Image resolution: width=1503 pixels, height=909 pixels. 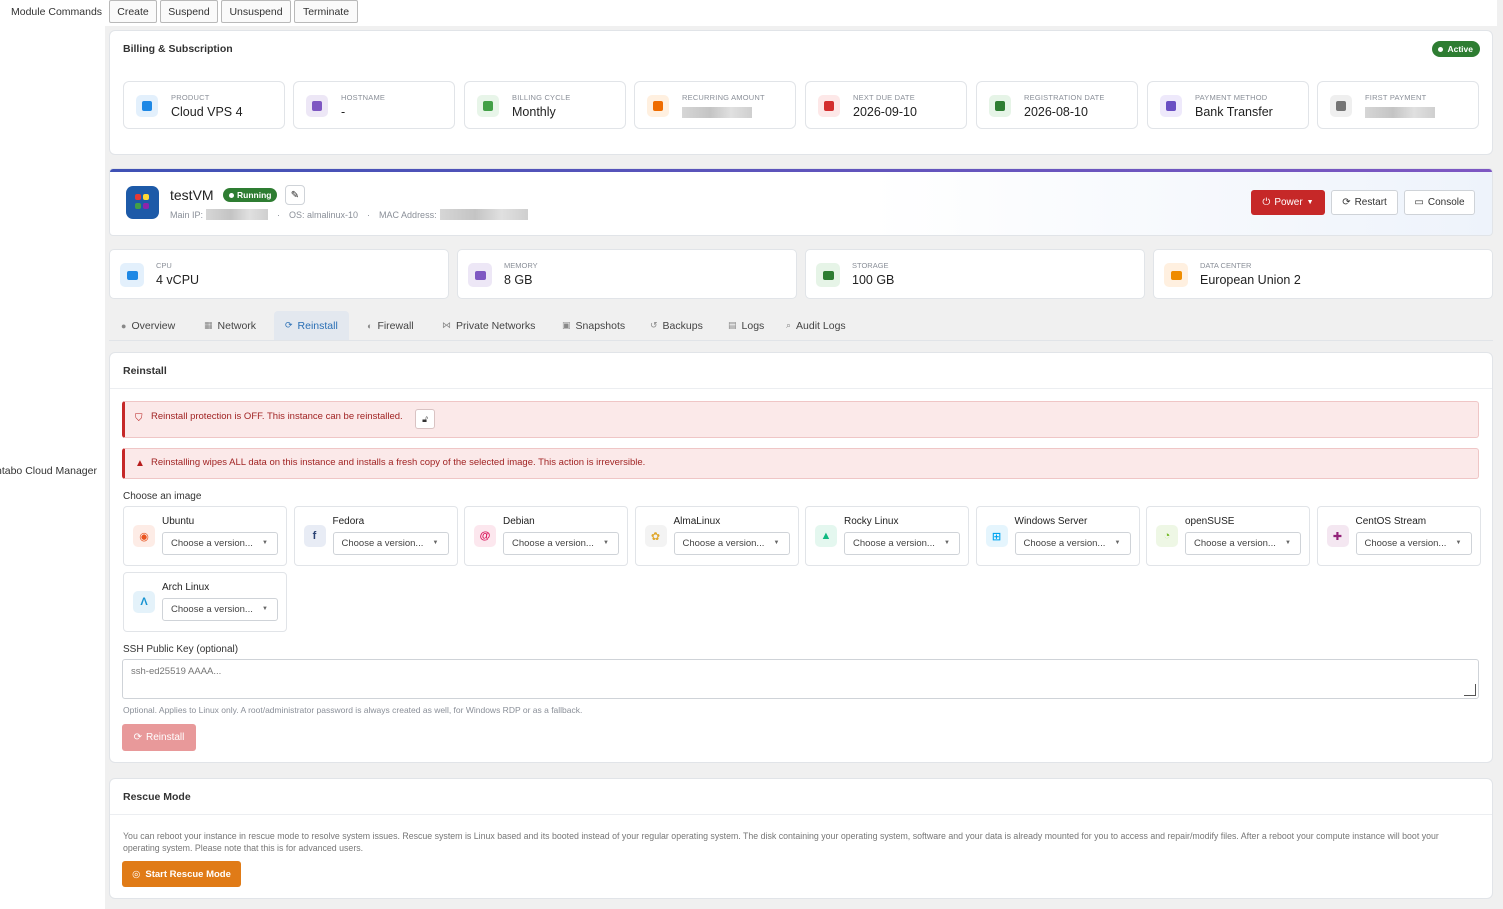 I want to click on status-dot-icon, so click(x=1441, y=49).